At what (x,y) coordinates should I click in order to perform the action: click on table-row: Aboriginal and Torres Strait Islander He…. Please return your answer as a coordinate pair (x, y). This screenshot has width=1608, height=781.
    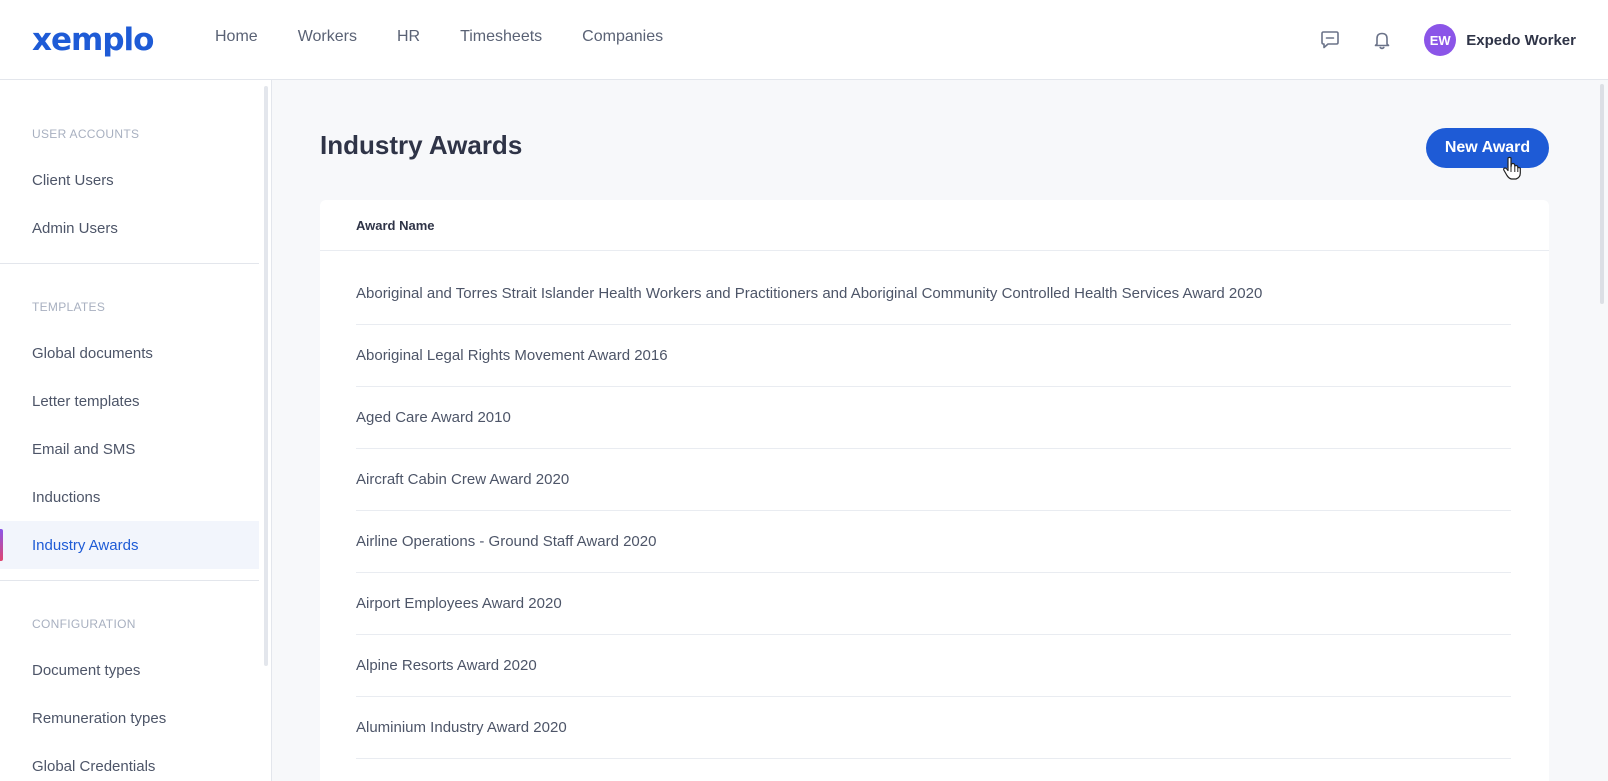
    Looking at the image, I should click on (933, 294).